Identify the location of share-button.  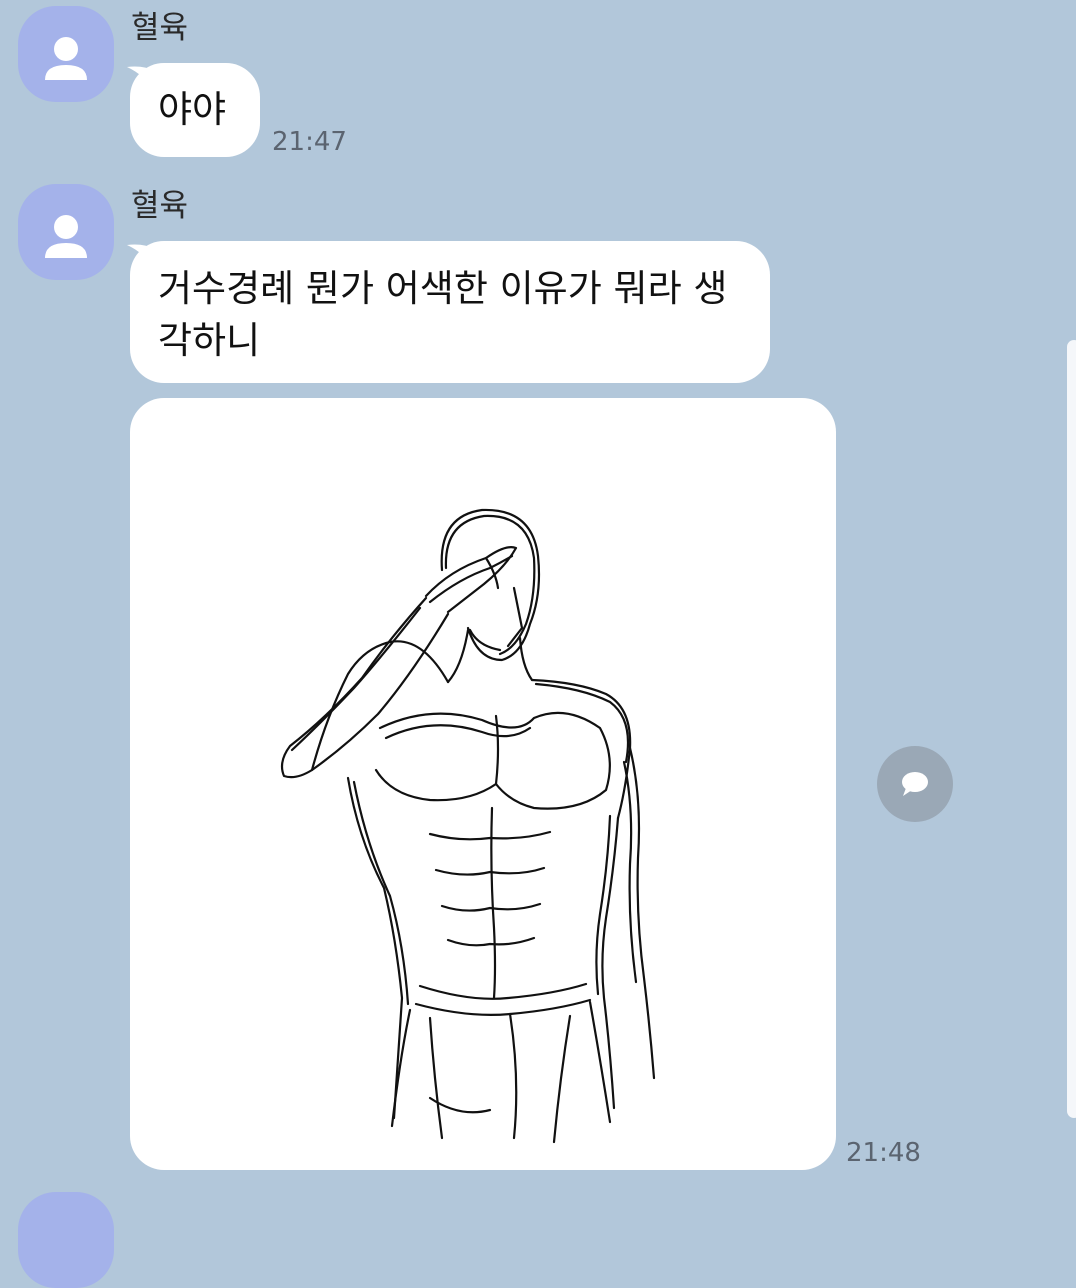
(915, 784).